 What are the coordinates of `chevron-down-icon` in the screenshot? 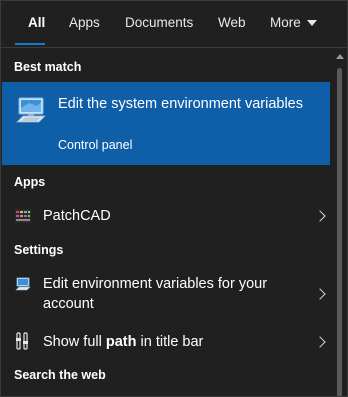 It's located at (312, 23).